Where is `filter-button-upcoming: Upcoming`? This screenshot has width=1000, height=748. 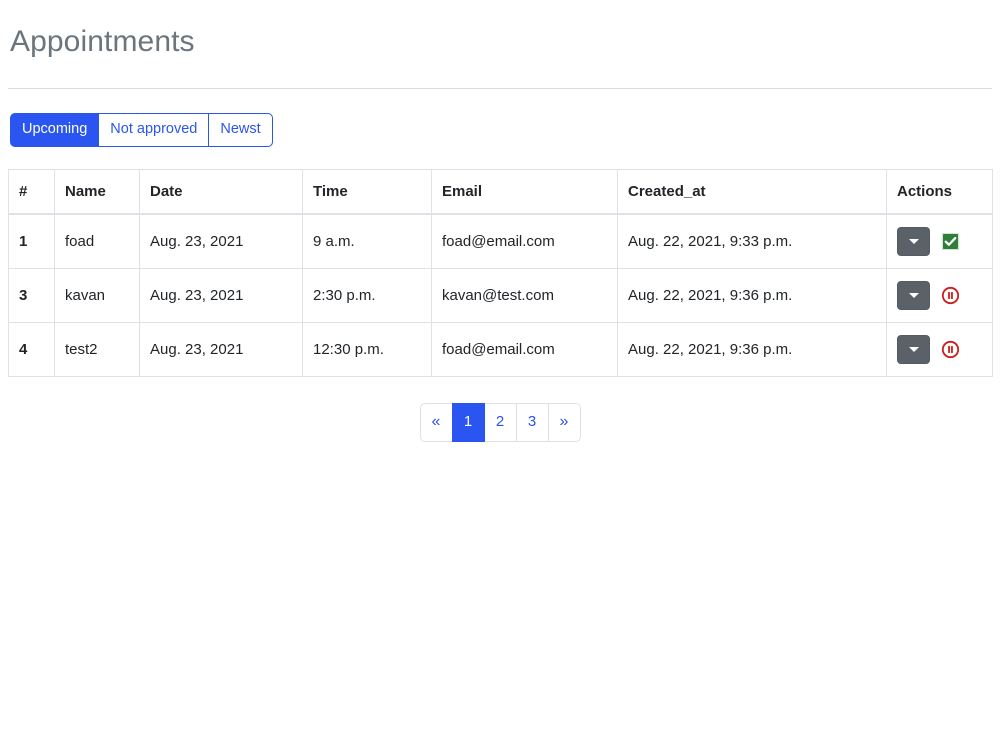
filter-button-upcoming: Upcoming is located at coordinates (55, 130).